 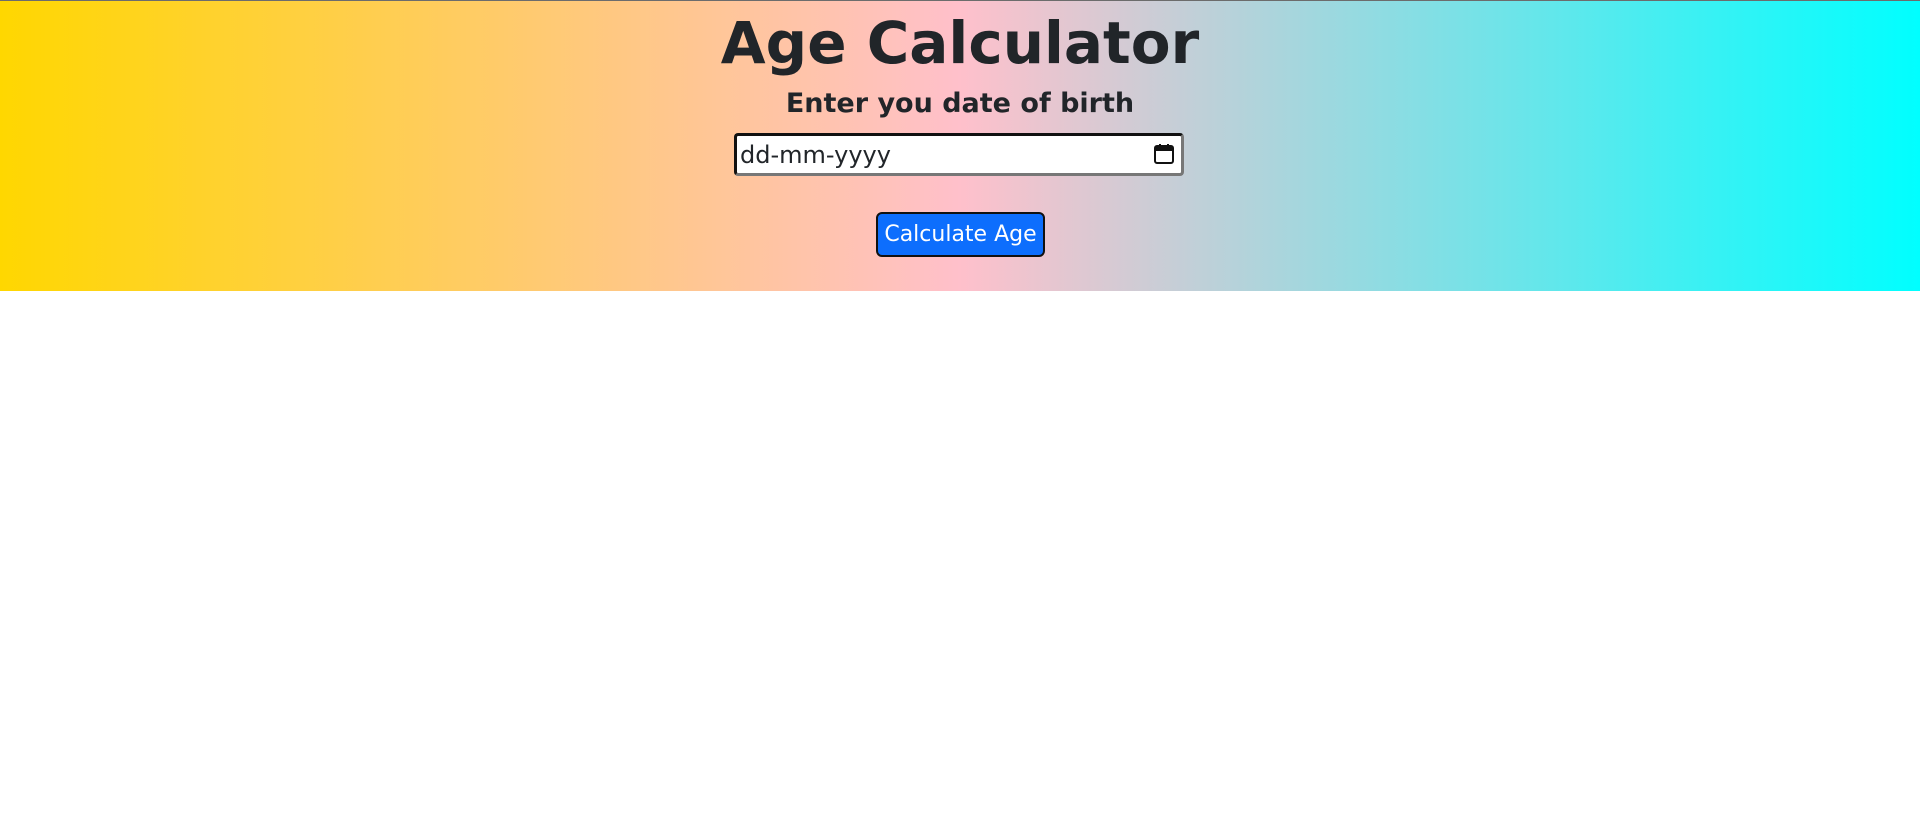 I want to click on calculate-age-button: Calculate Age, so click(x=960, y=234).